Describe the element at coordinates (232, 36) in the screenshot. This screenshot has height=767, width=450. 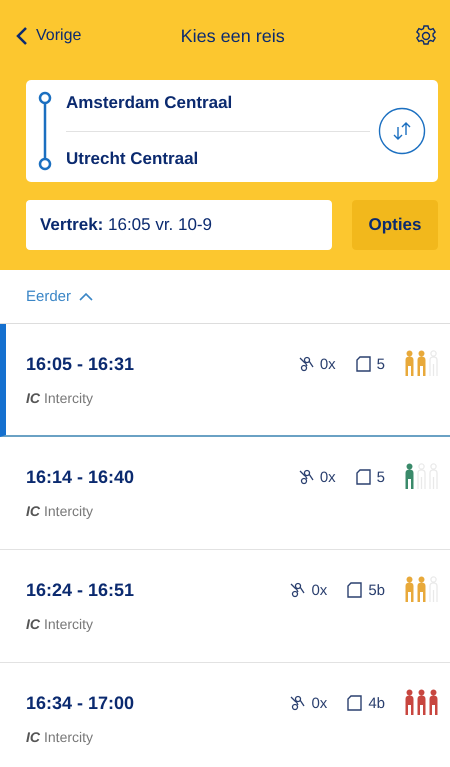
I see `screen-title: Kies een reis` at that location.